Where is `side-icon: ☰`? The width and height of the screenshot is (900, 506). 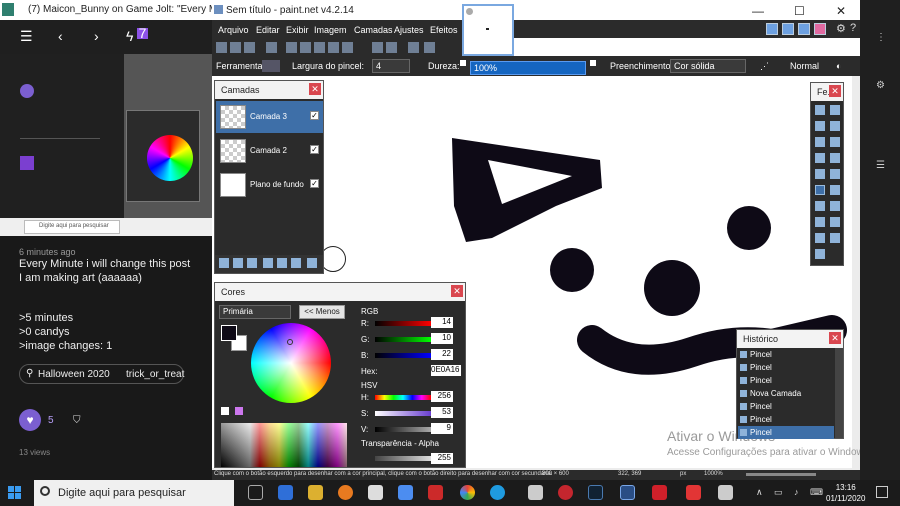
side-icon: ☰ is located at coordinates (880, 165).